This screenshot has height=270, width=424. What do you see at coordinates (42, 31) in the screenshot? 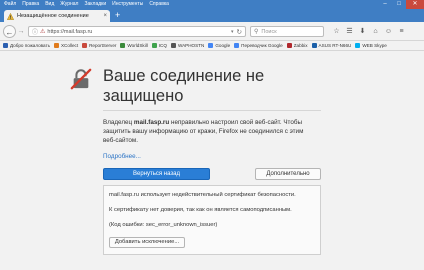
I see `broken-lock-icon: ⚠` at bounding box center [42, 31].